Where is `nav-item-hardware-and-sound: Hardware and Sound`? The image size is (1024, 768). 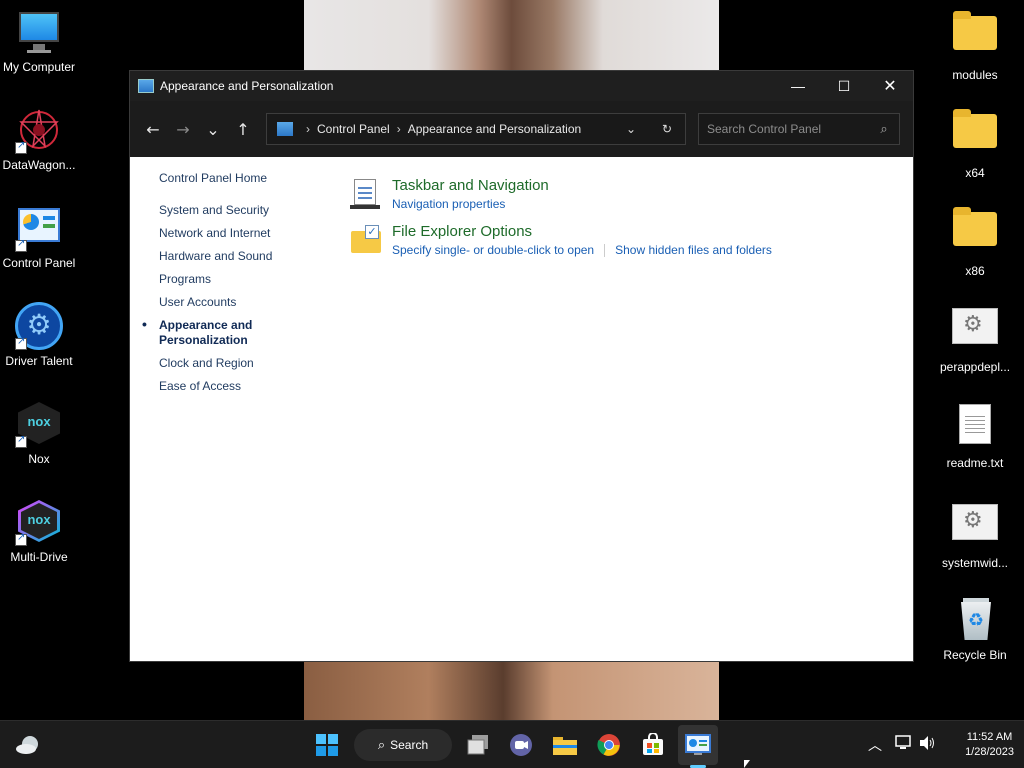 nav-item-hardware-and-sound: Hardware and Sound is located at coordinates (239, 256).